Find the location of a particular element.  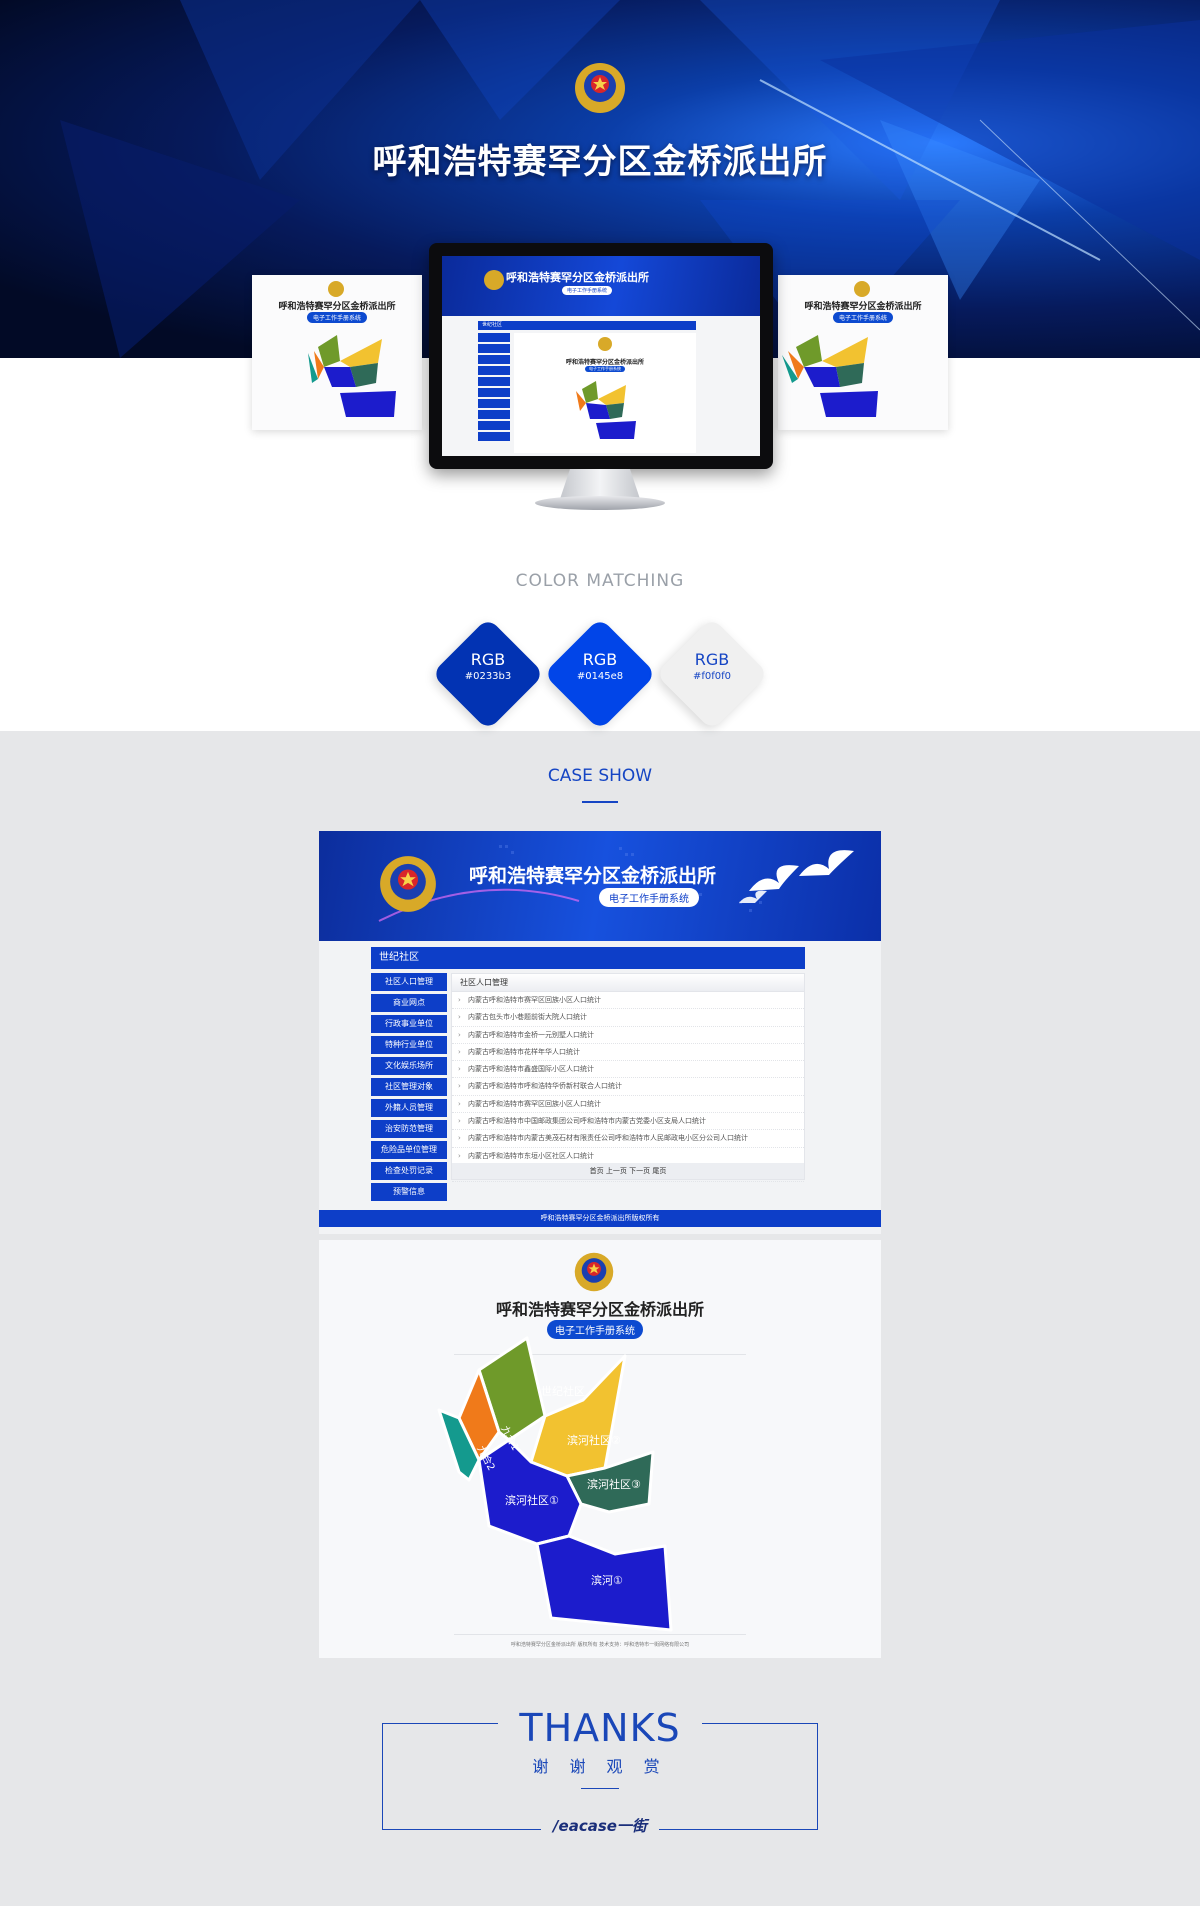

sidebar-item: 社区管理对象 is located at coordinates (409, 1087).